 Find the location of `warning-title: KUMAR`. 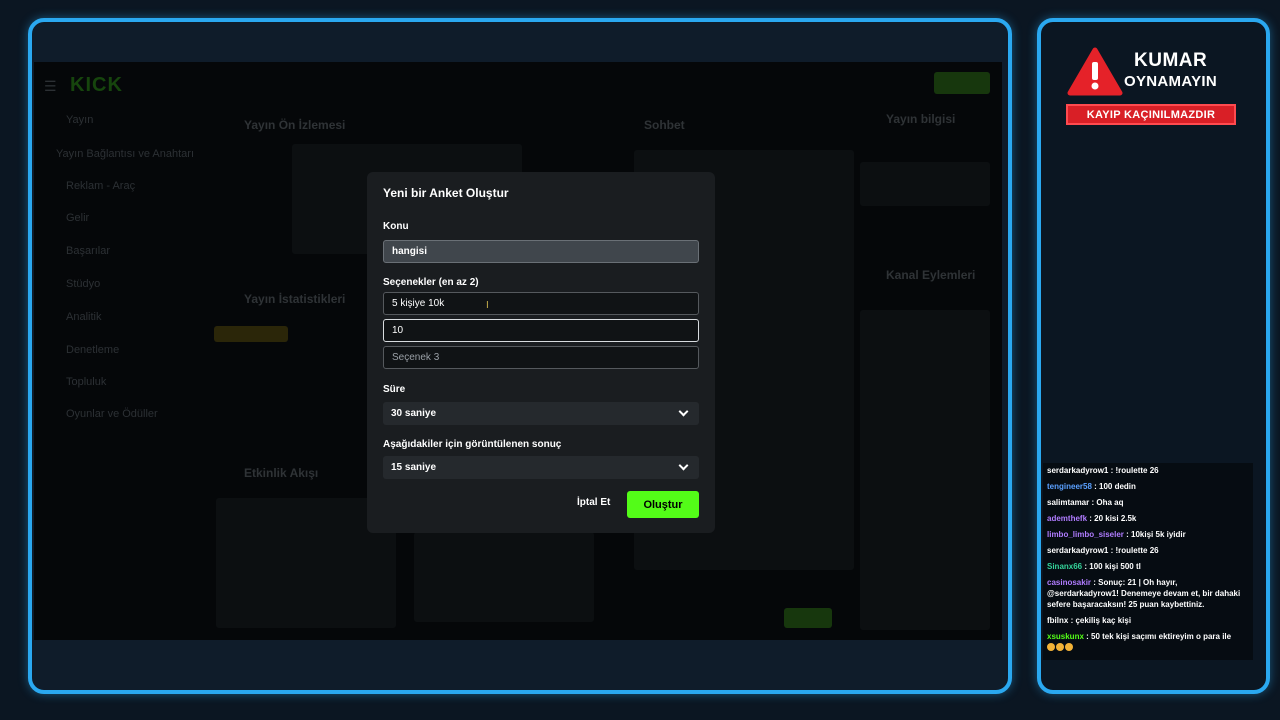

warning-title: KUMAR is located at coordinates (1171, 60).